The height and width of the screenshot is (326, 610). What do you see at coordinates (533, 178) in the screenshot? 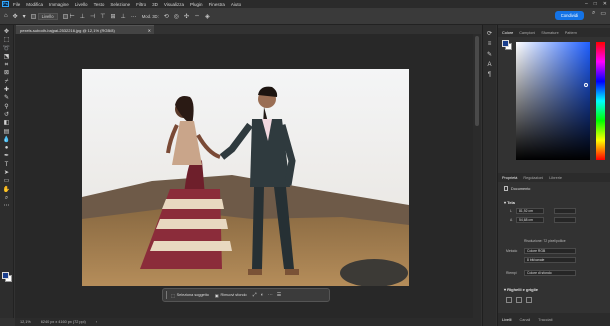
I see `tab-regolazioni: Regolazioni` at bounding box center [533, 178].